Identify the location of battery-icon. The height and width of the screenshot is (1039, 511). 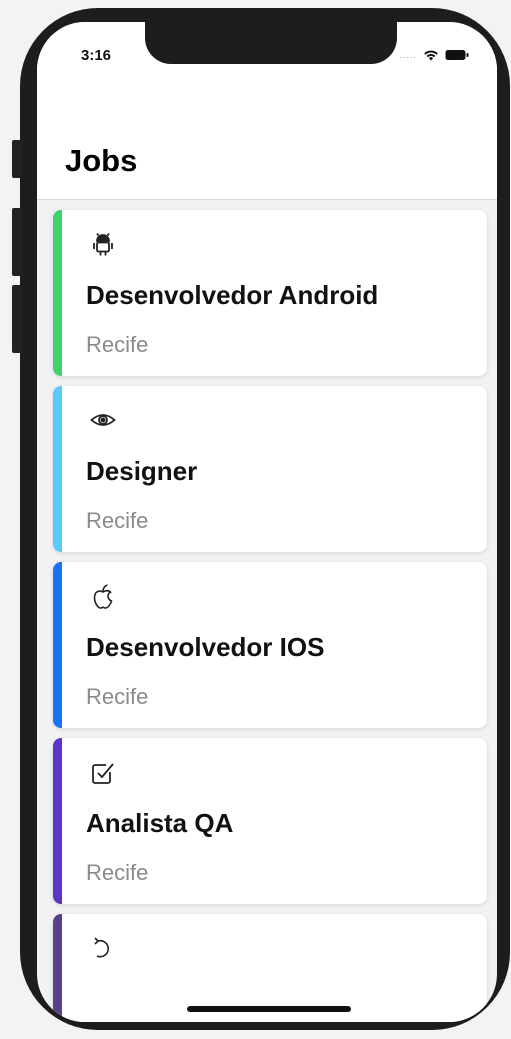
(457, 55).